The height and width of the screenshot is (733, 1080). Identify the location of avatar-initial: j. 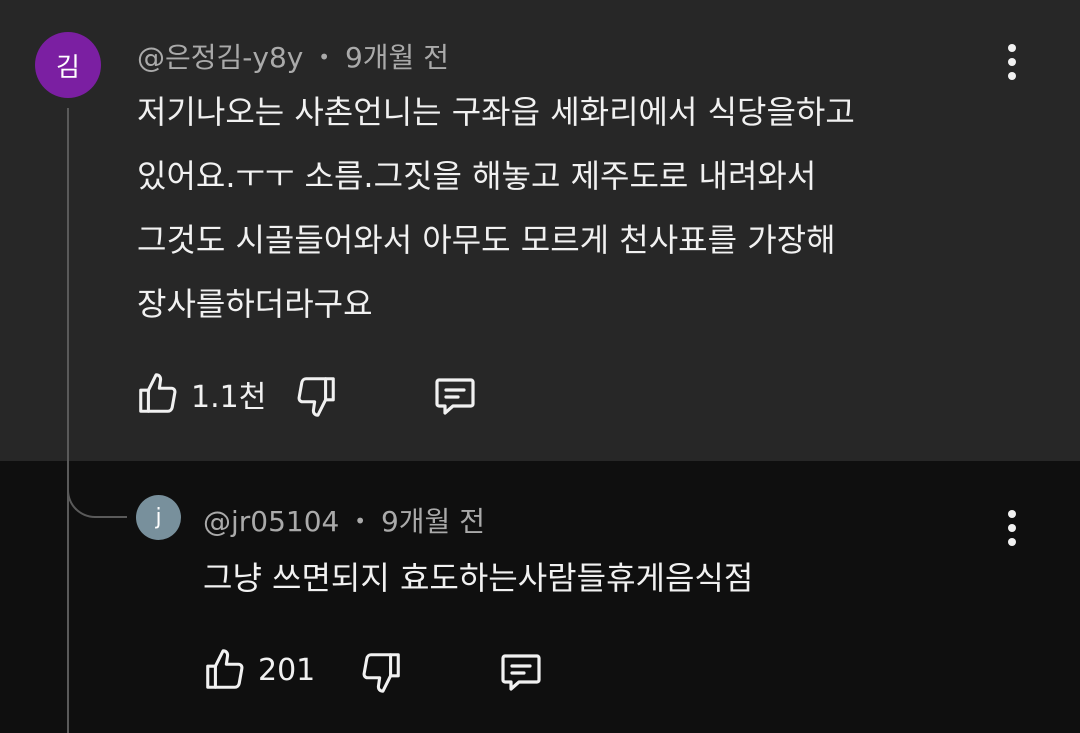
(158, 517).